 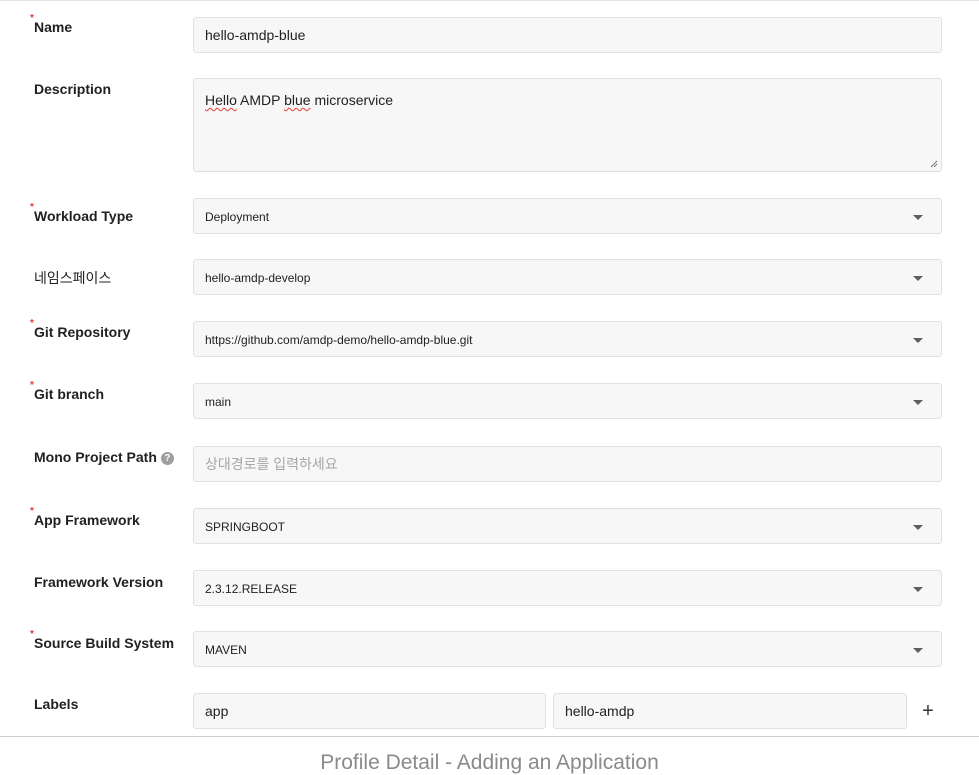 I want to click on source-build-system-value: MAVEN, so click(x=226, y=650).